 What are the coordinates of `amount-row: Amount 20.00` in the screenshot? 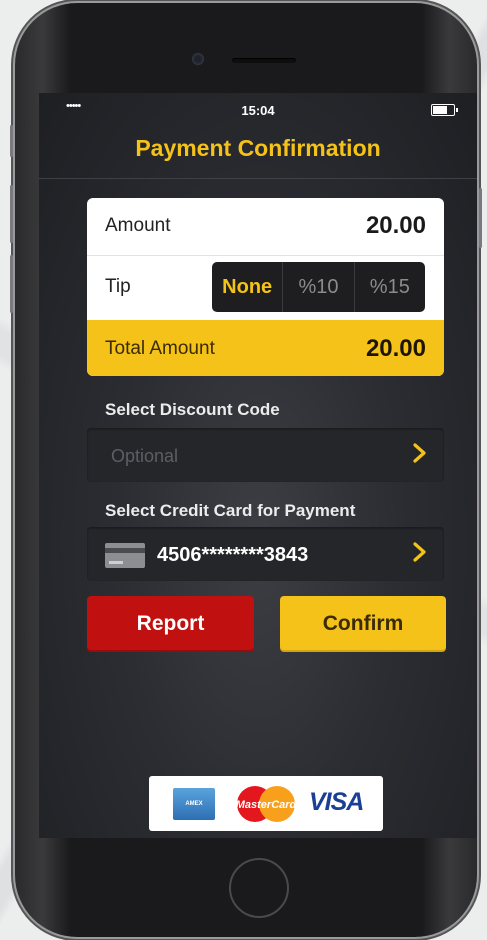 It's located at (265, 226).